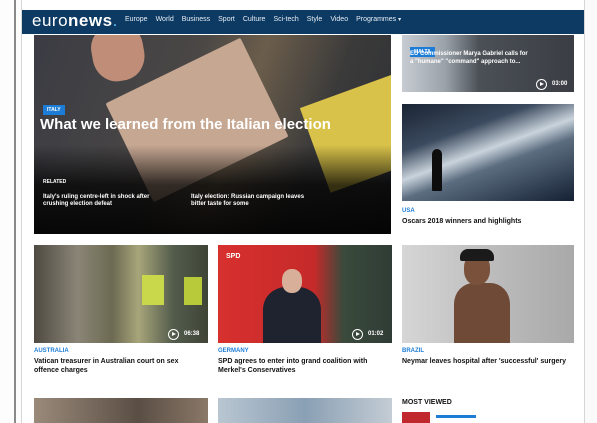  Describe the element at coordinates (488, 221) in the screenshot. I see `story-title: Oscars 2018 winners and highlights` at that location.